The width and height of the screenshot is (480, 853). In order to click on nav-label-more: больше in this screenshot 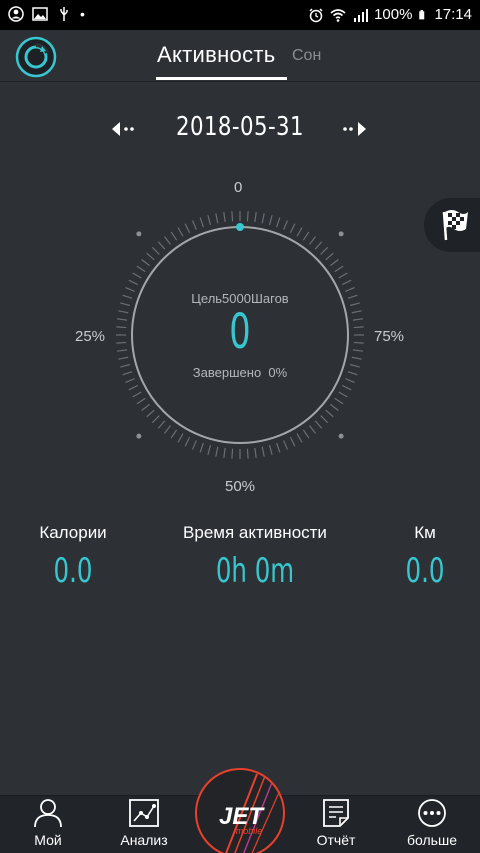, I will do `click(432, 840)`.